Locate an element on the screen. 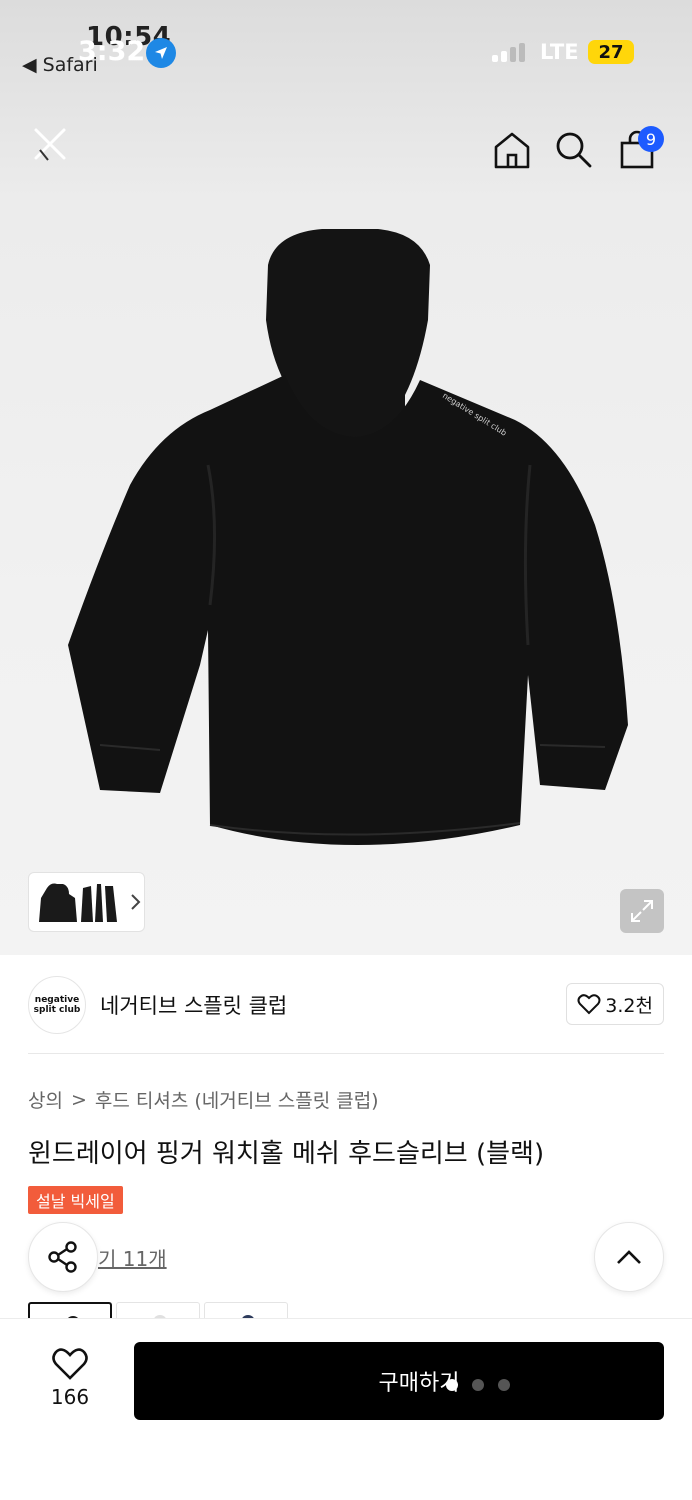 This screenshot has width=692, height=1500. expand-icon is located at coordinates (642, 911).